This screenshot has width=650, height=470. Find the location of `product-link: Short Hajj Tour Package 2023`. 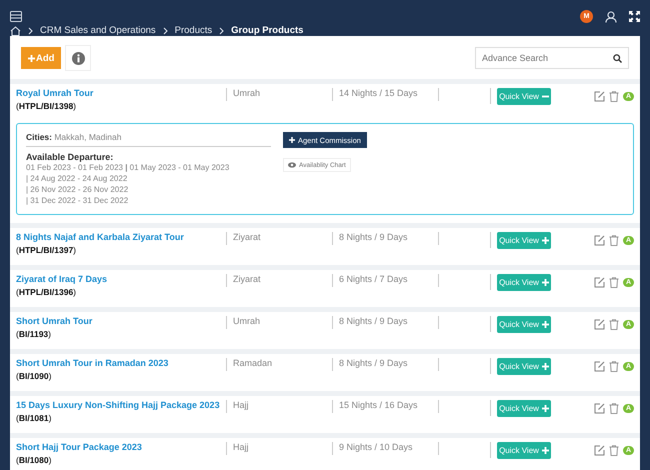

product-link: Short Hajj Tour Package 2023 is located at coordinates (79, 447).